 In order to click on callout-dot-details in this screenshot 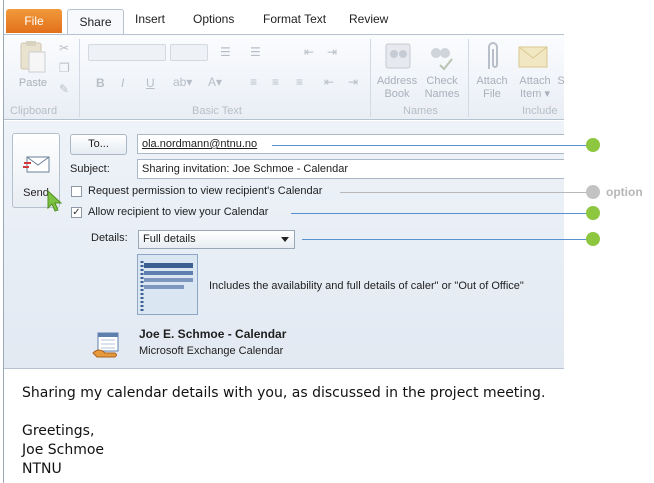, I will do `click(593, 239)`.